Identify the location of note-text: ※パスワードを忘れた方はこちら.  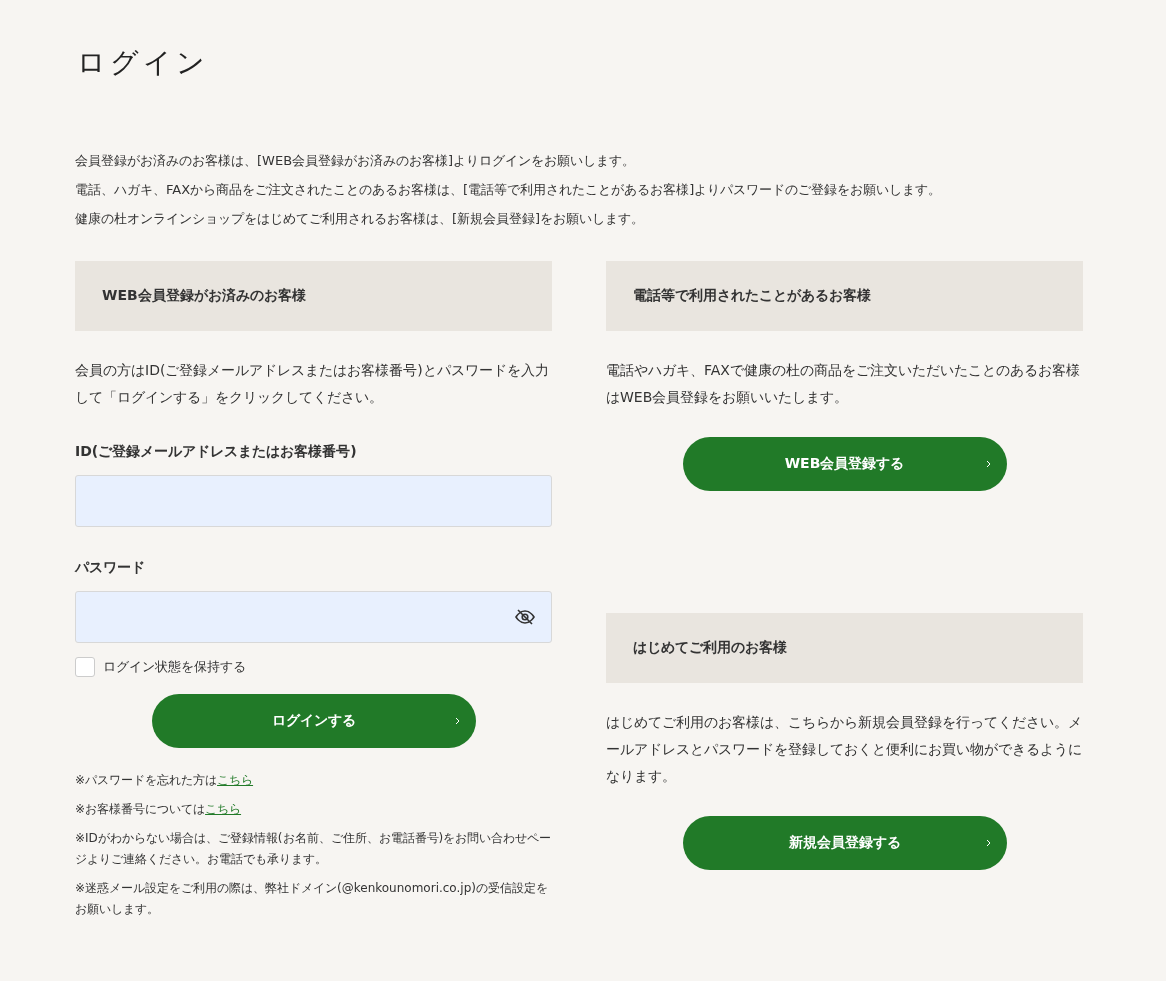
(165, 780).